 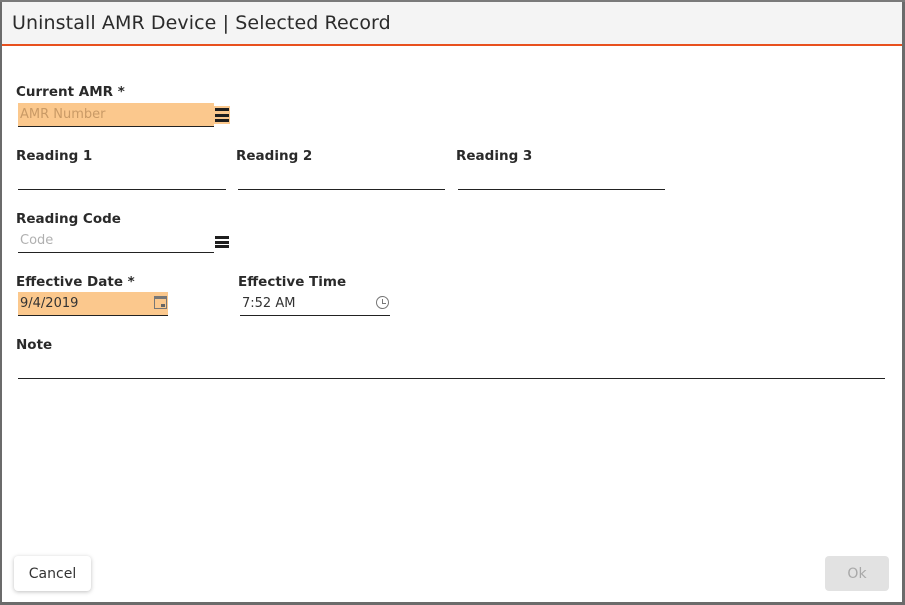 I want to click on effective-time-label: Effective Time, so click(x=292, y=282).